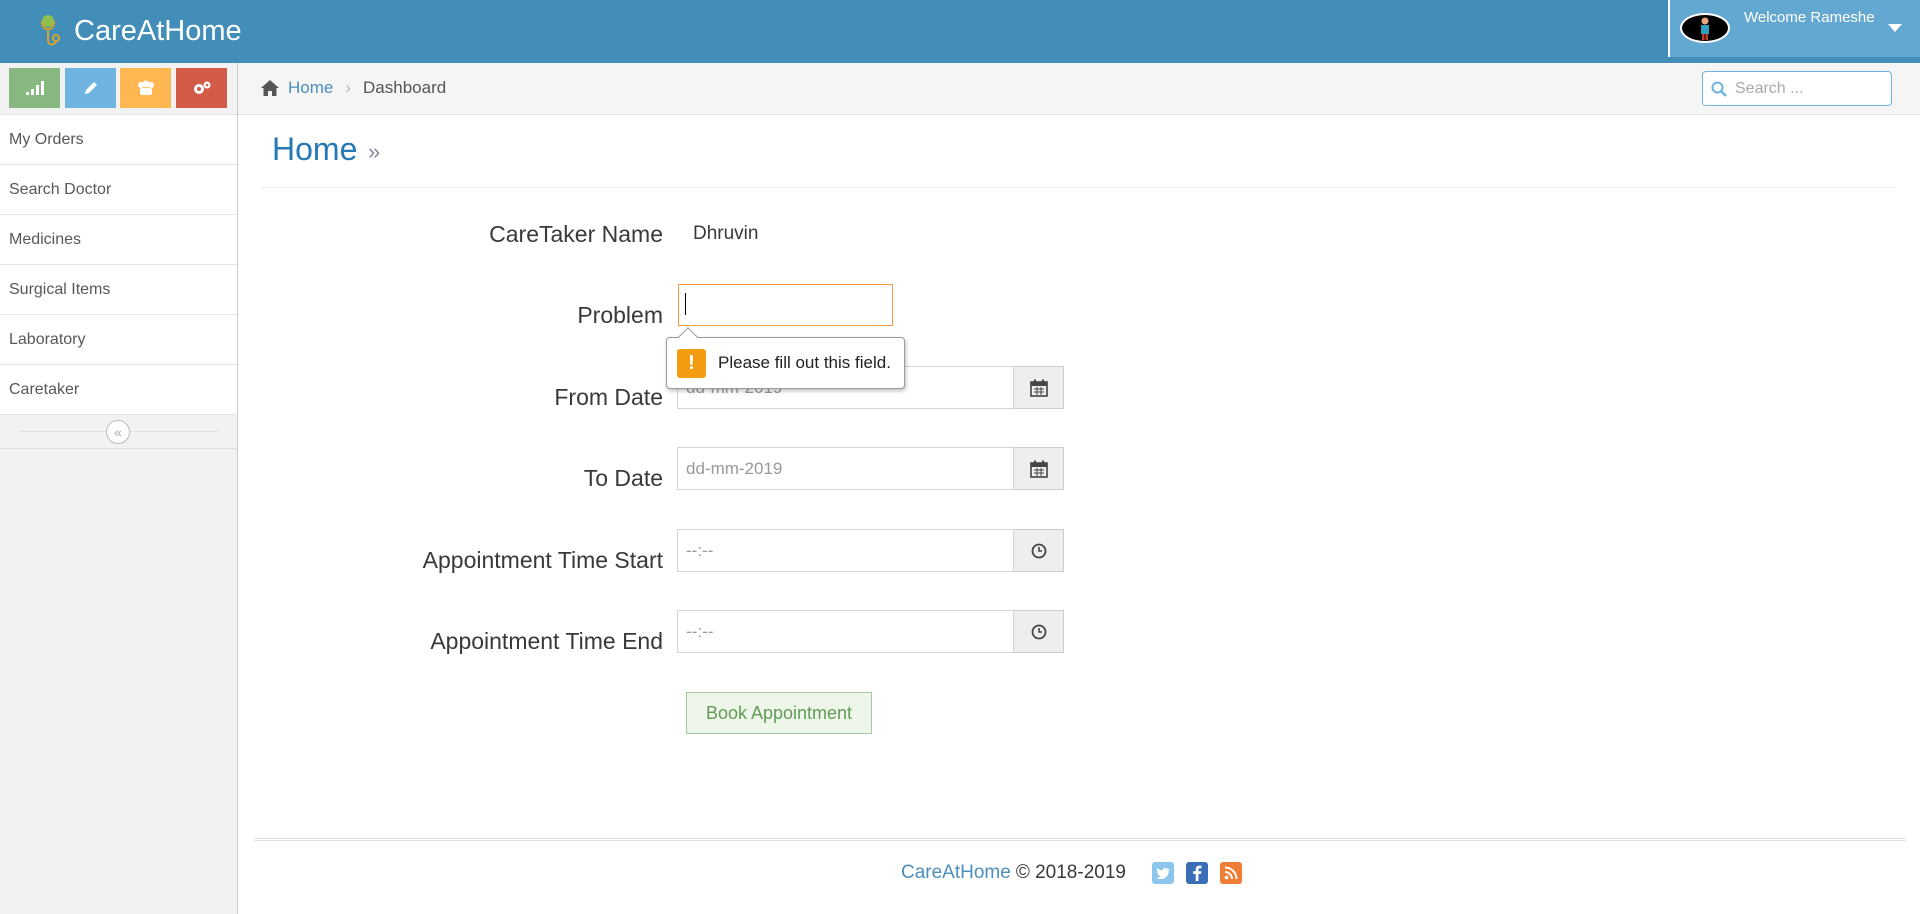 The height and width of the screenshot is (914, 1920). What do you see at coordinates (118, 88) in the screenshot?
I see `sidebar-shortcuts` at bounding box center [118, 88].